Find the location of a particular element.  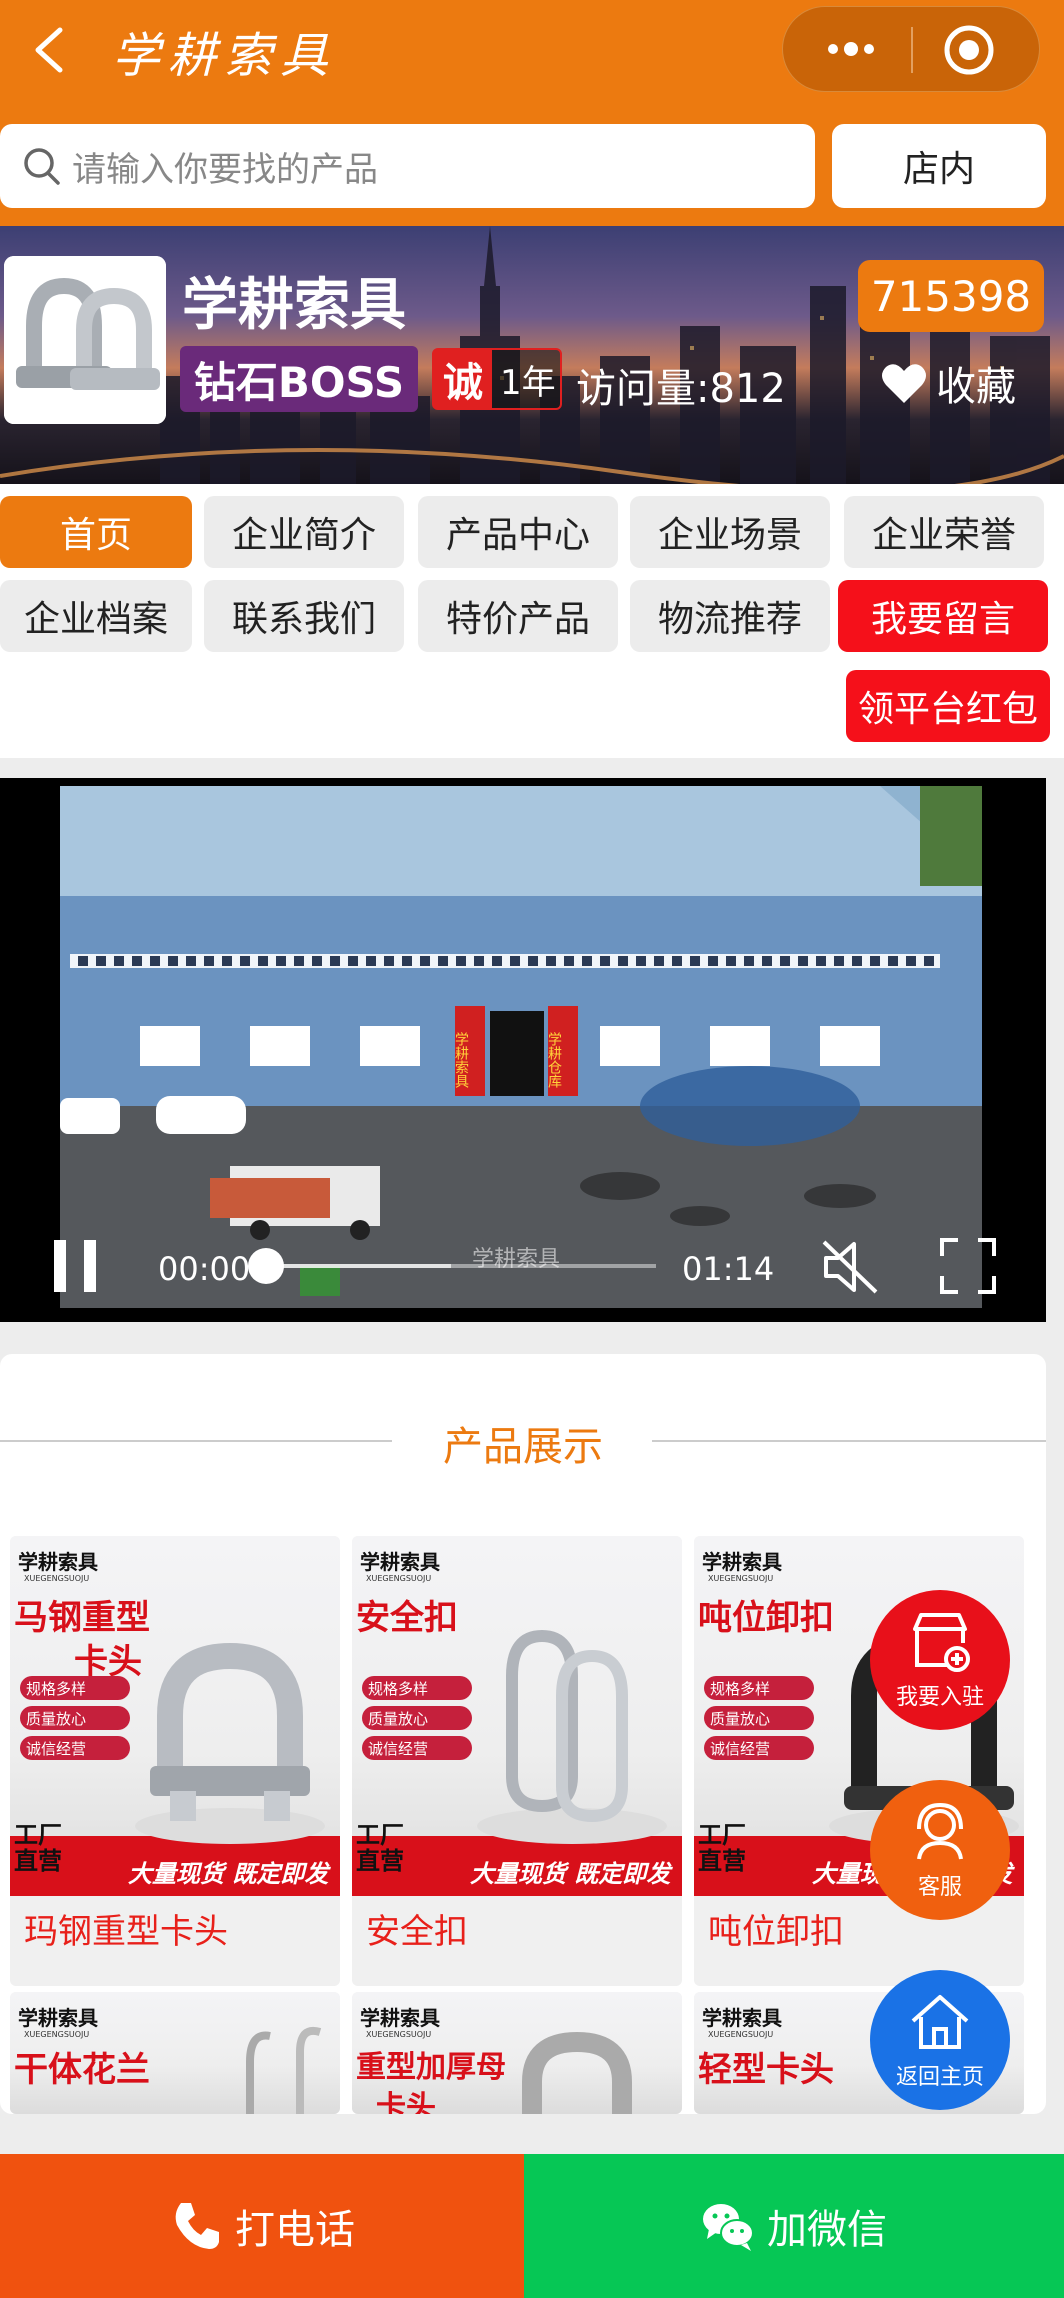

image-title-line-1: 安全扣 is located at coordinates (407, 1618).